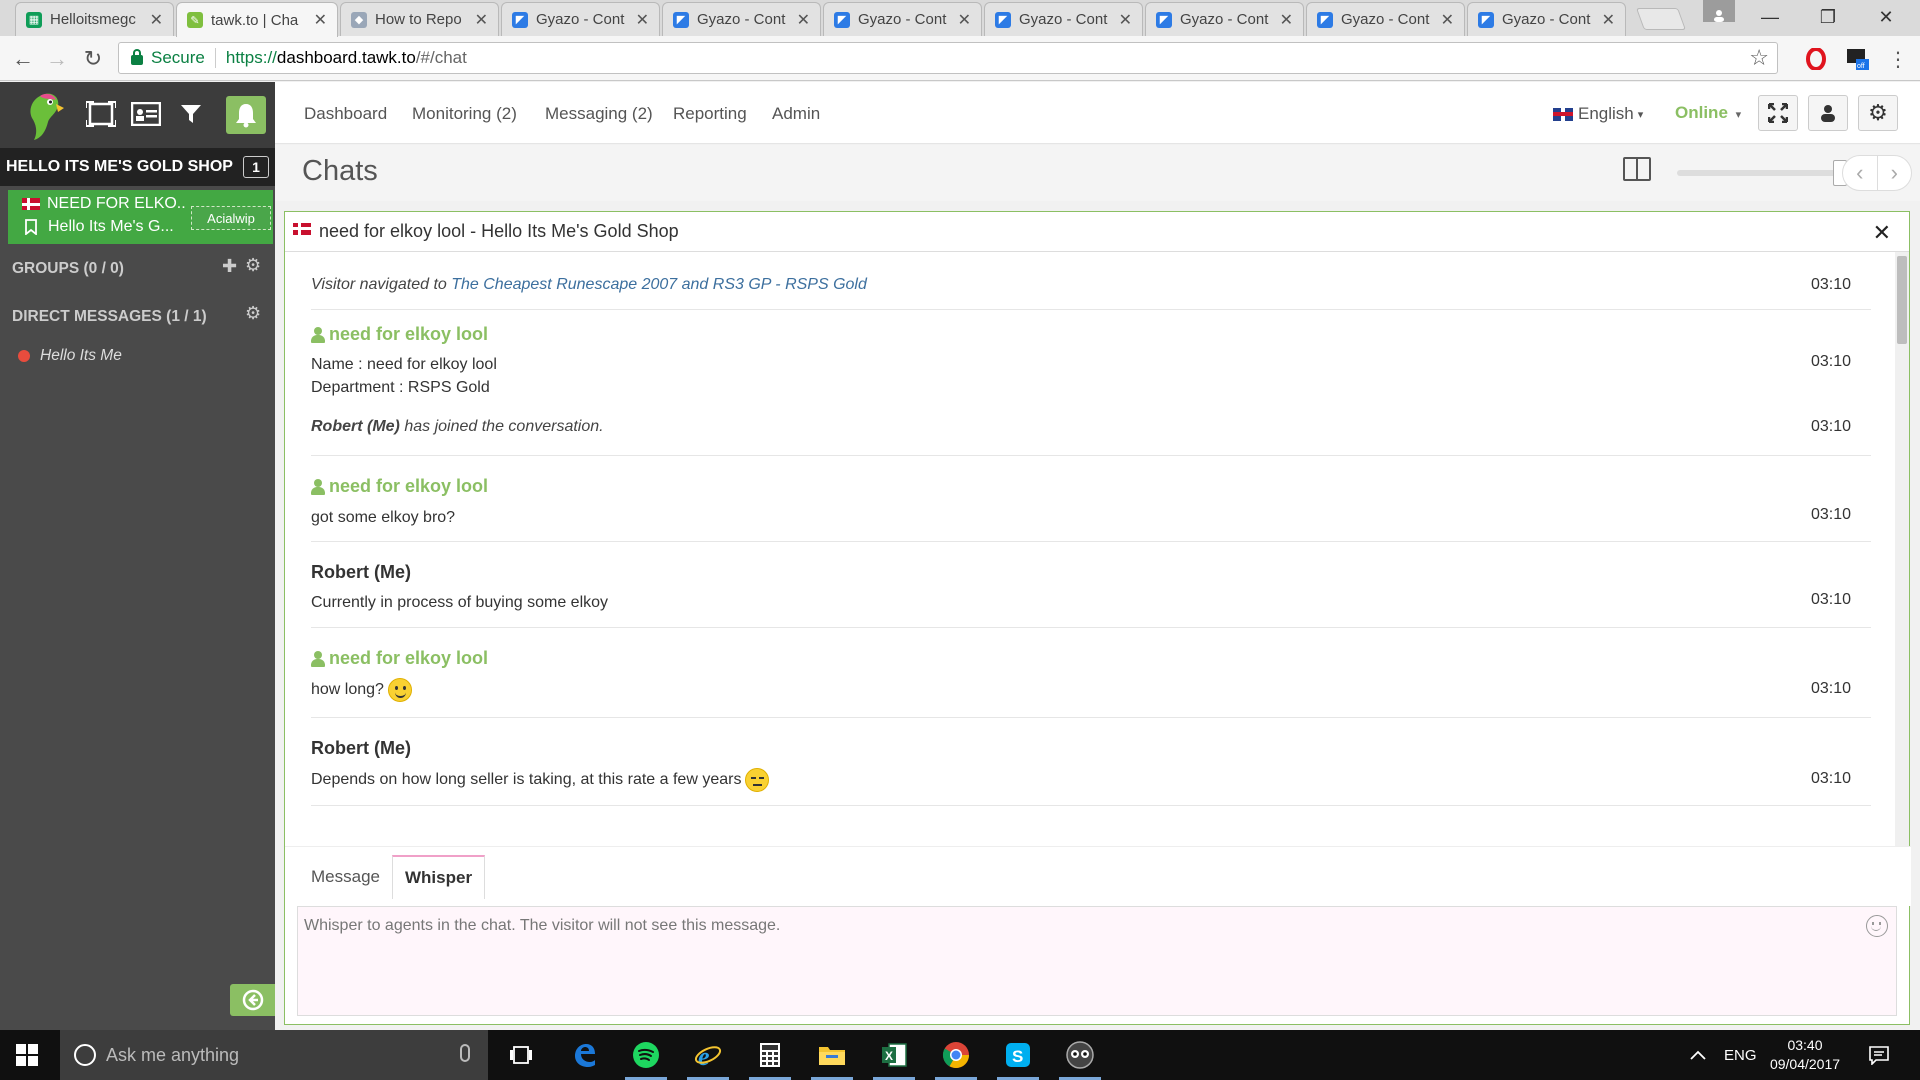 This screenshot has height=1080, width=1920. Describe the element at coordinates (68, 269) in the screenshot. I see `groups-heading: GROUPS (0 / 0)` at that location.